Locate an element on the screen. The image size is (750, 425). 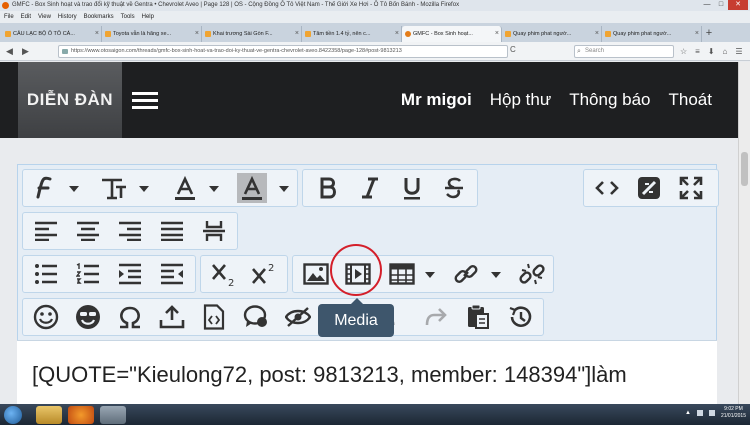
font-family-icon is located at coordinates (44, 188).